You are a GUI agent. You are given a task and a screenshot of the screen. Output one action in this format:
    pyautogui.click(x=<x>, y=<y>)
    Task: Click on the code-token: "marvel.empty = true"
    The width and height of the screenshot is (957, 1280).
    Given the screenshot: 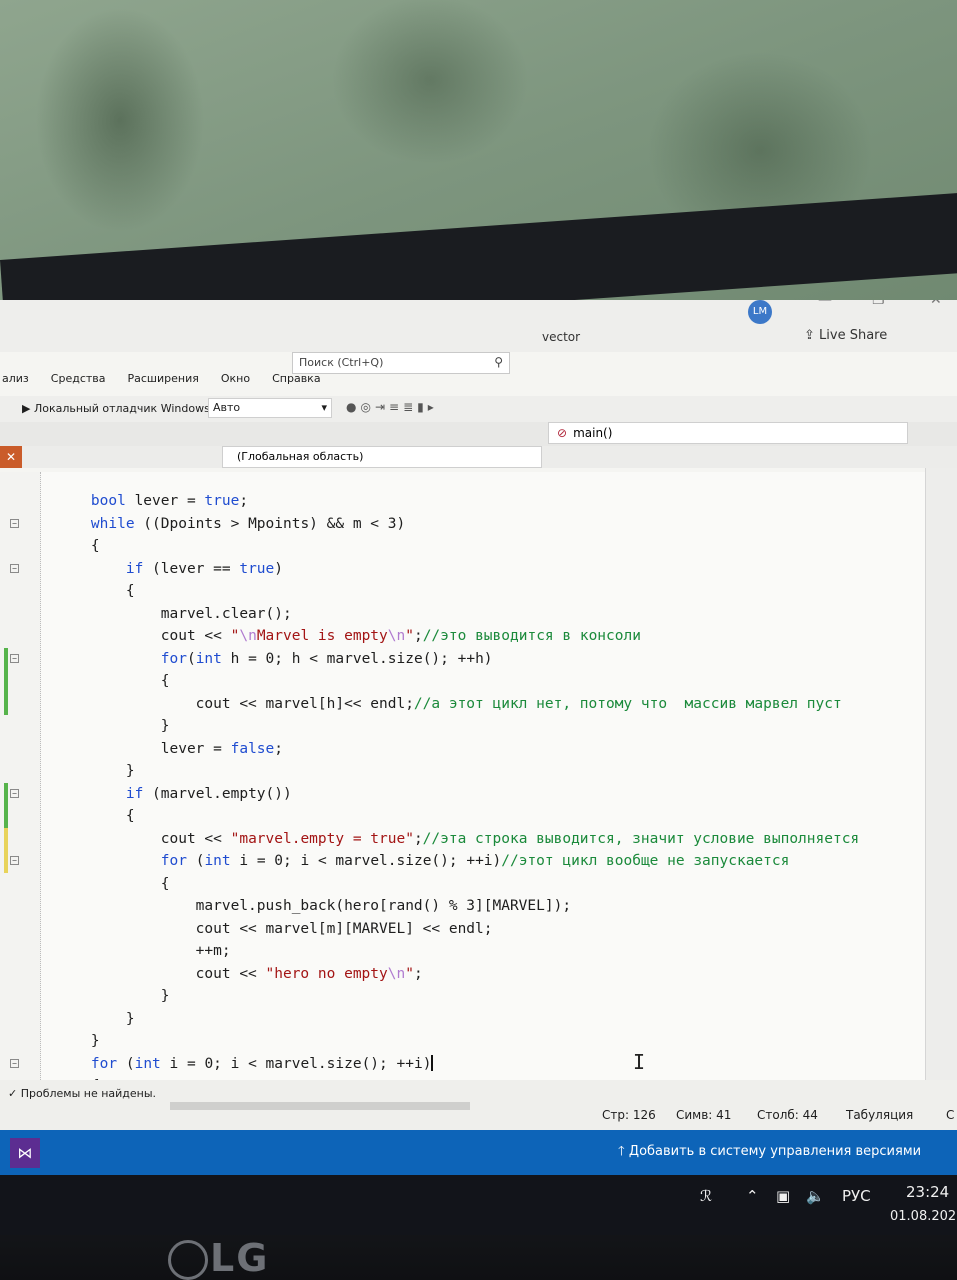 What is the action you would take?
    pyautogui.click(x=322, y=838)
    